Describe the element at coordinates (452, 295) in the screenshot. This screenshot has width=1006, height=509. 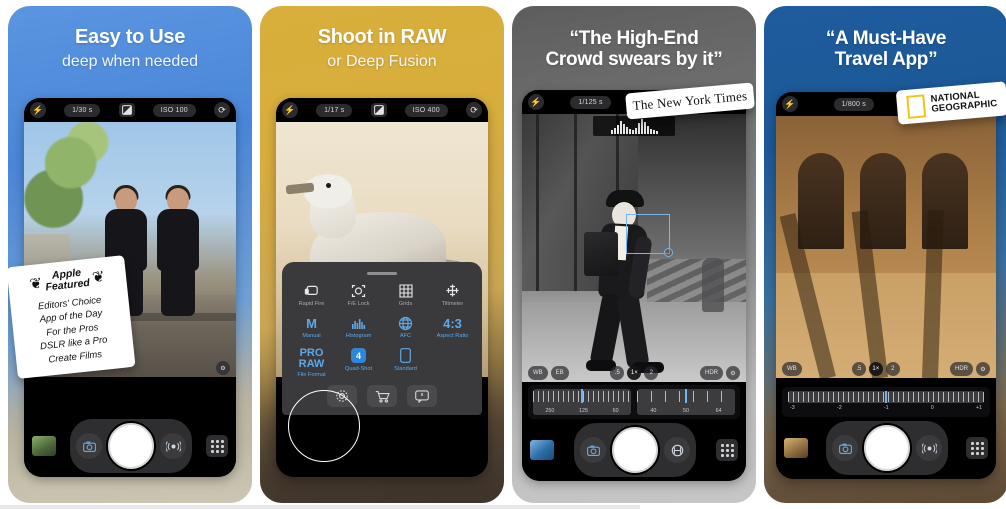
I see `control-tiltmeter: Tiltmeter` at that location.